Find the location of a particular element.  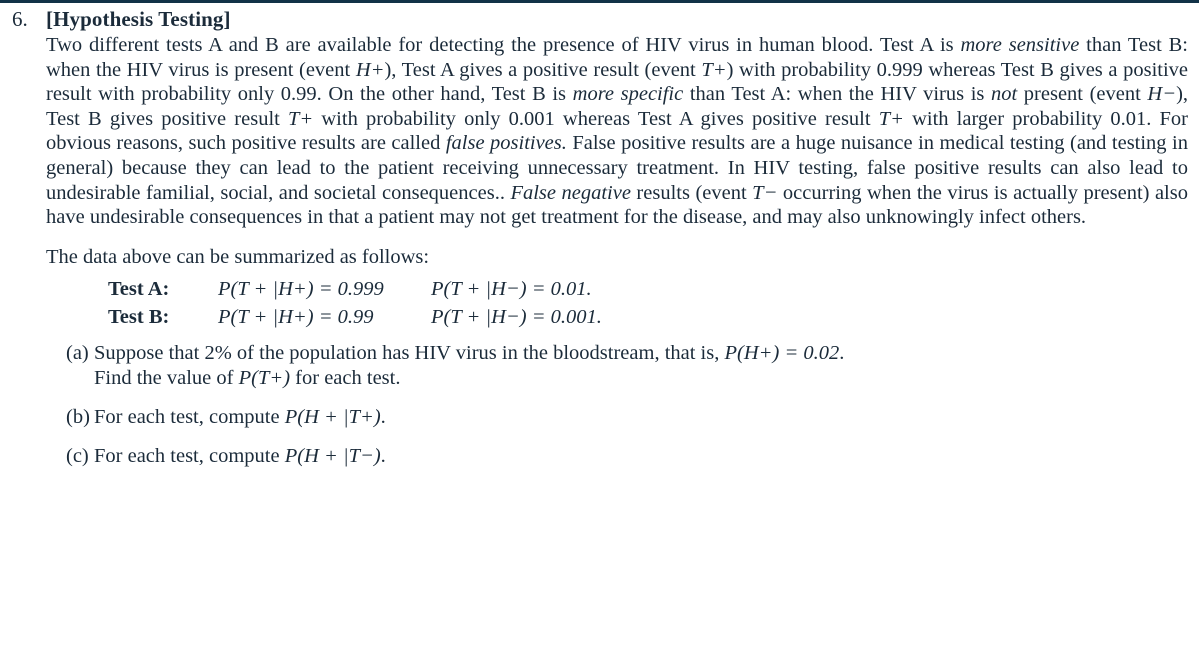

stmt-seg-6: present (event is located at coordinates (1082, 94).